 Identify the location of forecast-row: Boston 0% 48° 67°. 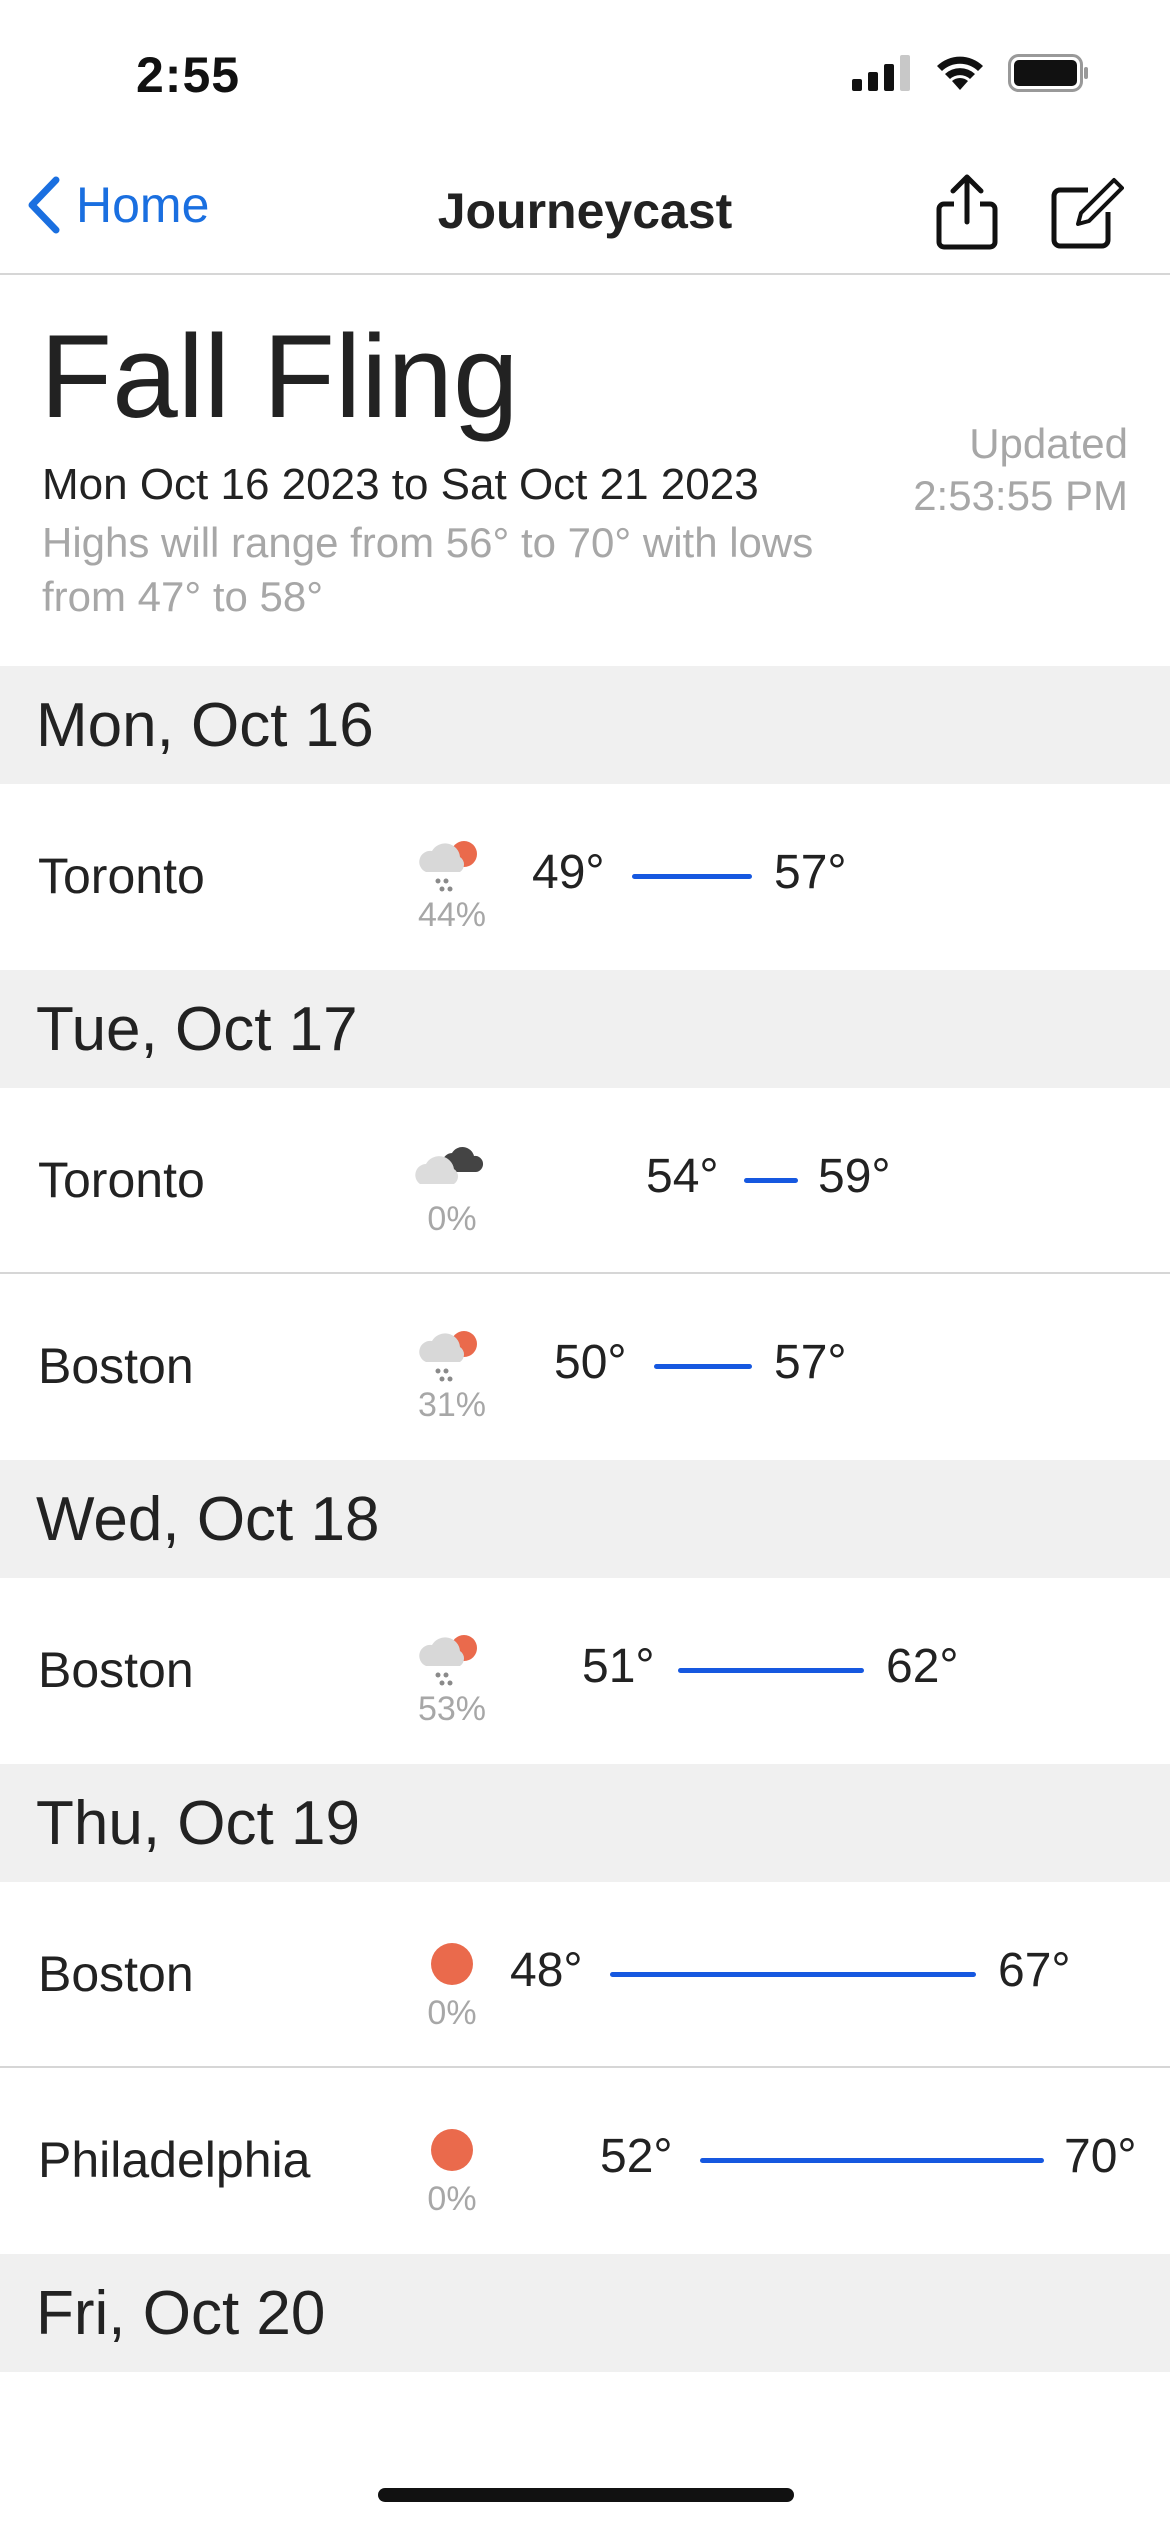
(585, 1975).